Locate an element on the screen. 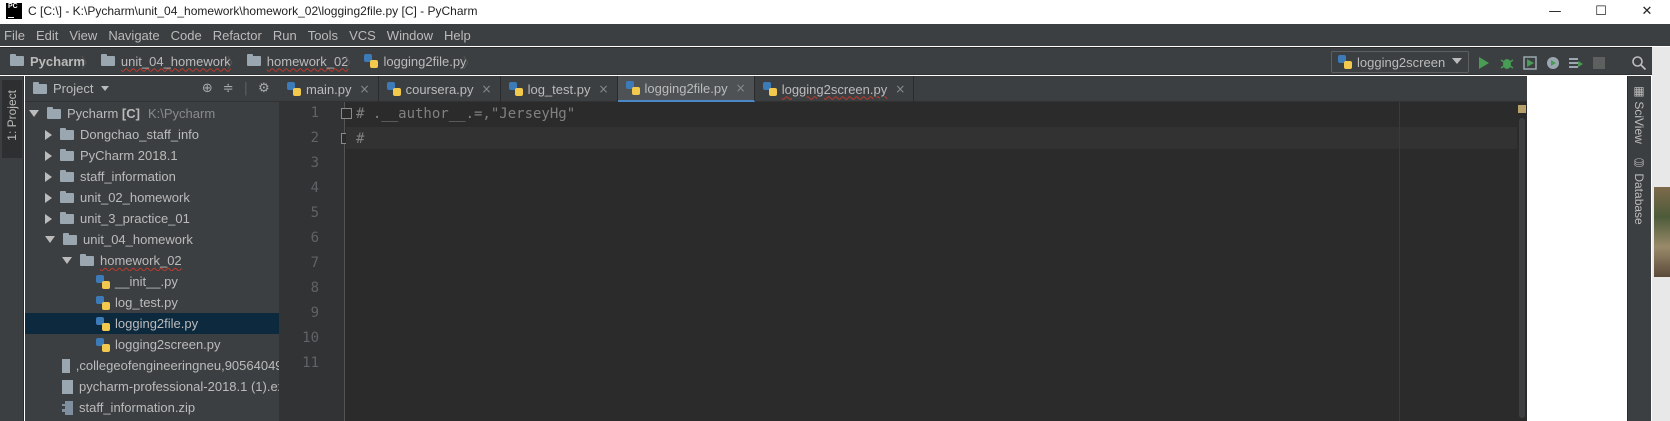  tab-logging2screen-py: logging2screen.py × is located at coordinates (835, 89).